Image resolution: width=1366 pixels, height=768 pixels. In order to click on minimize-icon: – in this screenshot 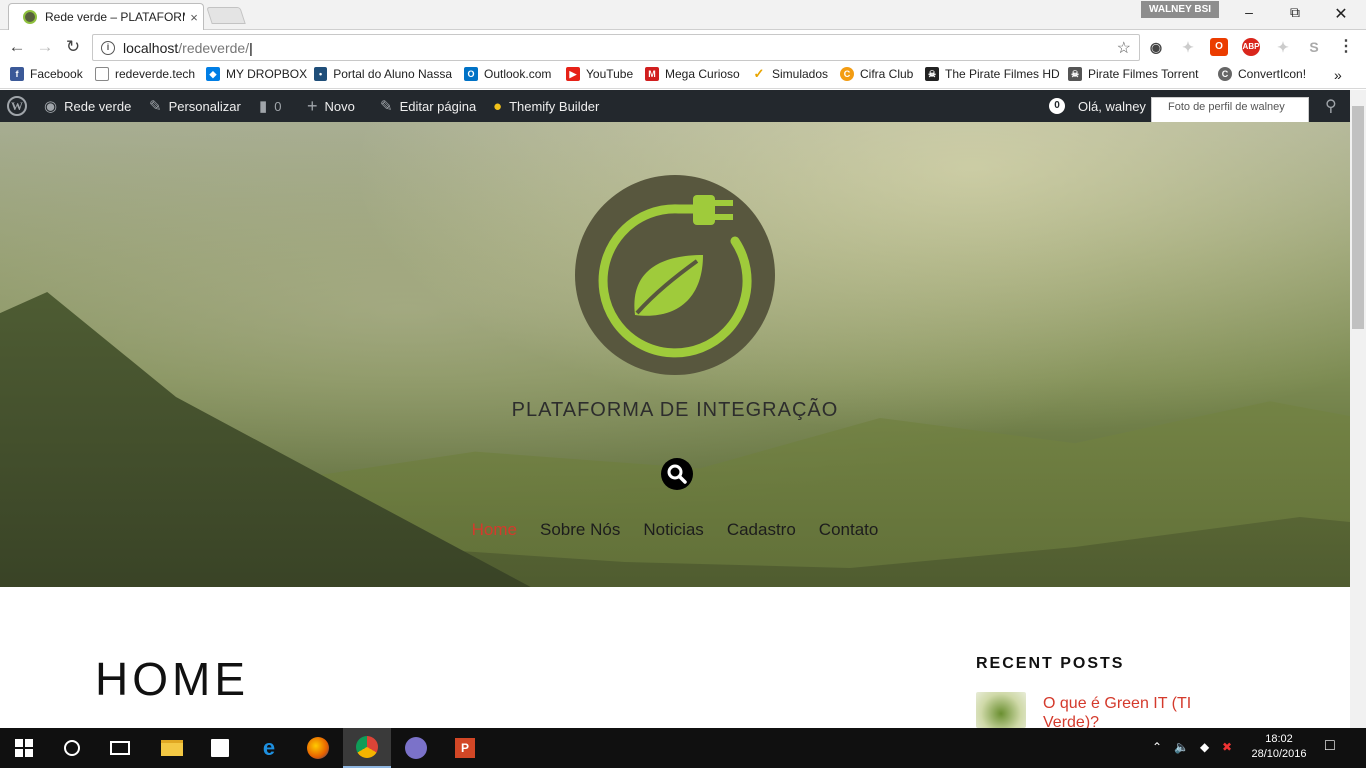, I will do `click(1249, 14)`.